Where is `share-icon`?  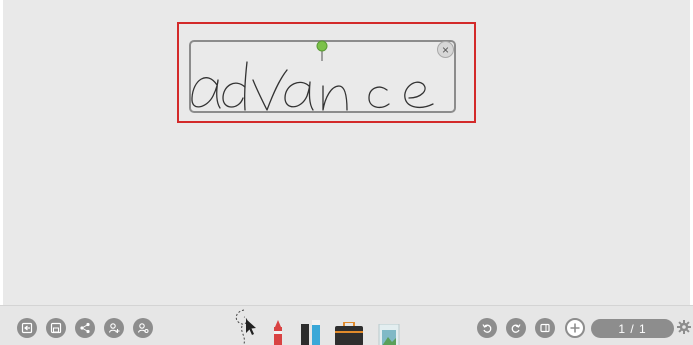
share-icon is located at coordinates (85, 328).